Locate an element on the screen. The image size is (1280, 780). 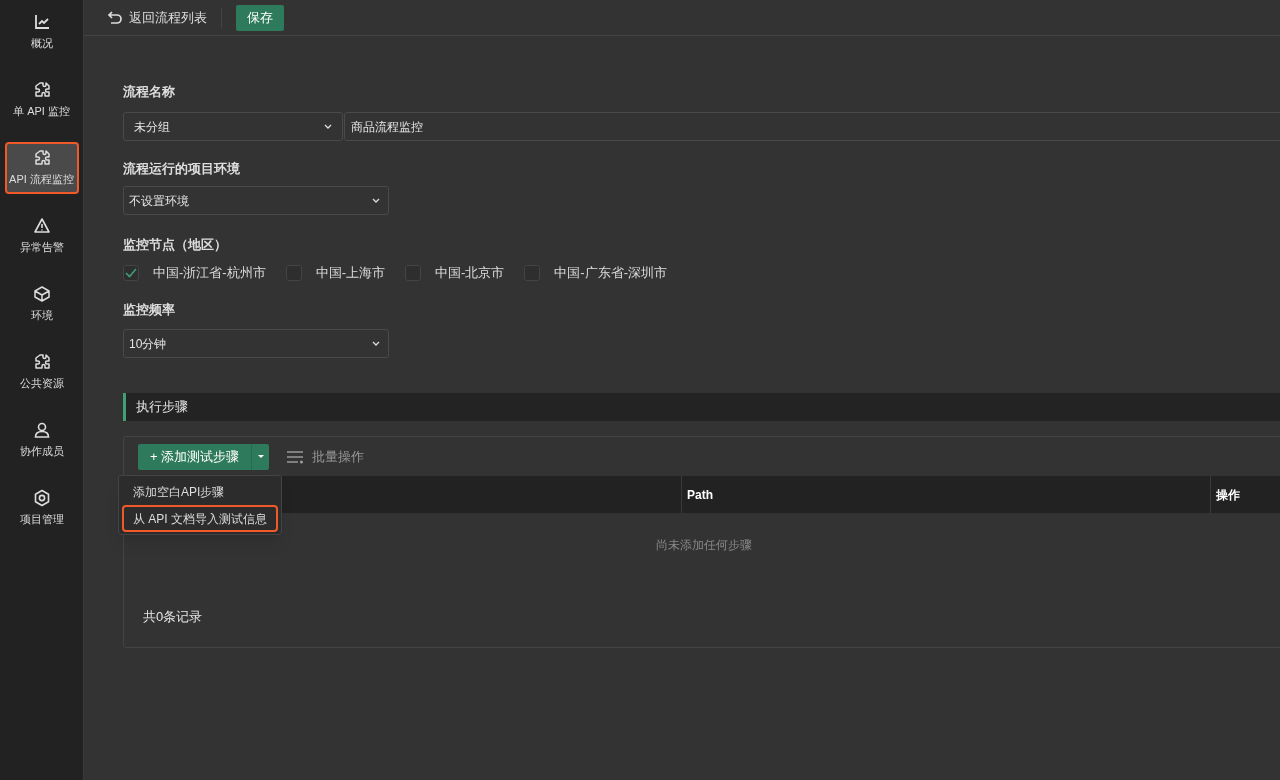
field-label: 监控频率 is located at coordinates (149, 310).